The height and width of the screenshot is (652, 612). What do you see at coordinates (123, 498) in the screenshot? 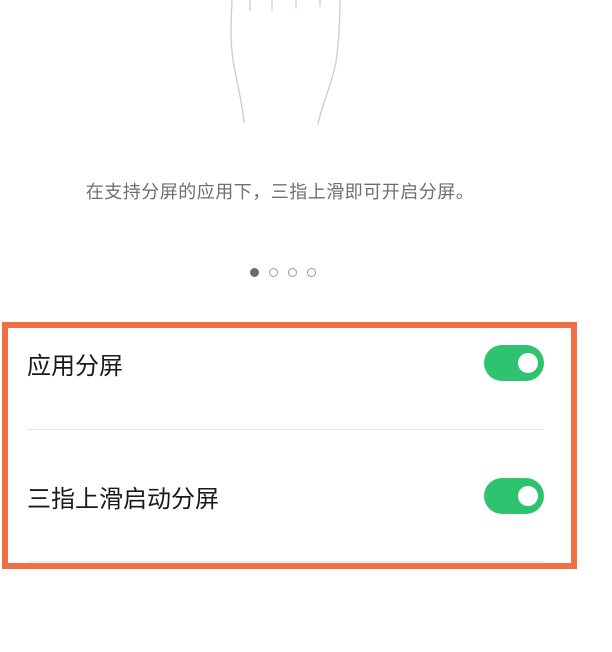
I see `setting-label: 三指上滑启动分屏` at bounding box center [123, 498].